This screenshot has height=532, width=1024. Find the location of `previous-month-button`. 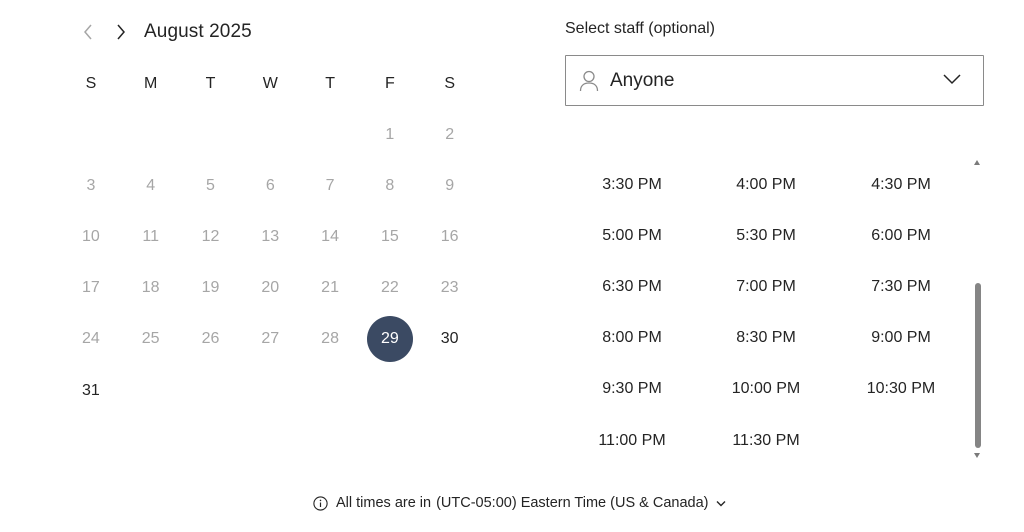

previous-month-button is located at coordinates (88, 32).